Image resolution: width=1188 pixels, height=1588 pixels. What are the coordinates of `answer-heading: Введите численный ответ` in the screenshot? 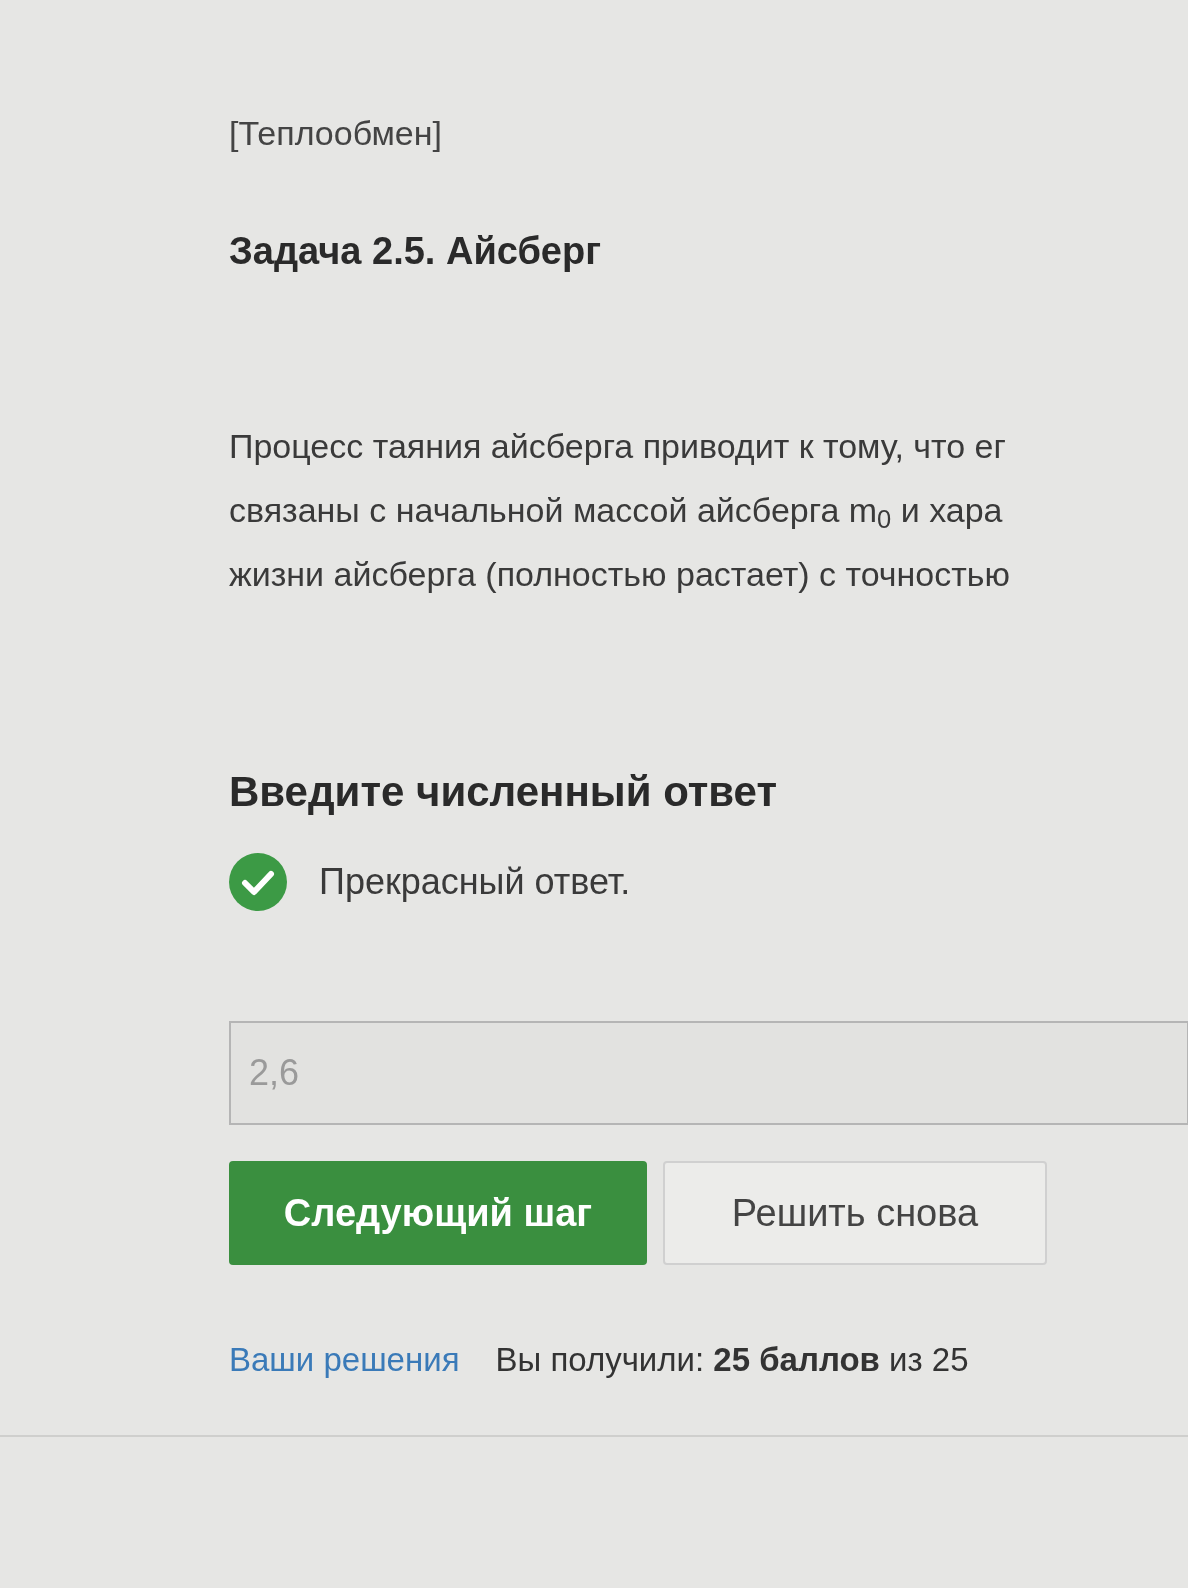 It's located at (503, 792).